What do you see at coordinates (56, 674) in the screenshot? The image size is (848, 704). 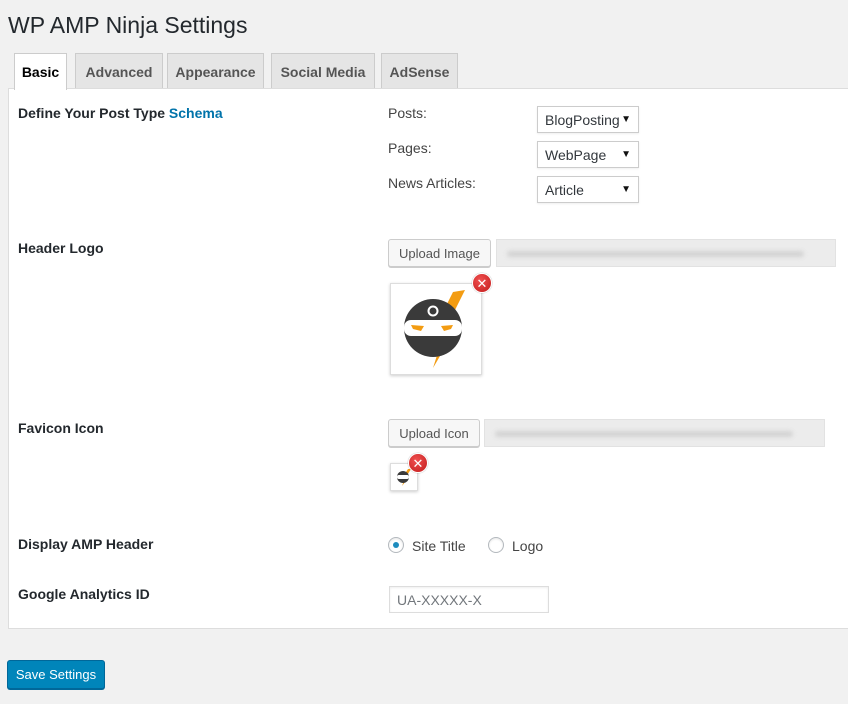 I see `save-settings-button: Save Settings` at bounding box center [56, 674].